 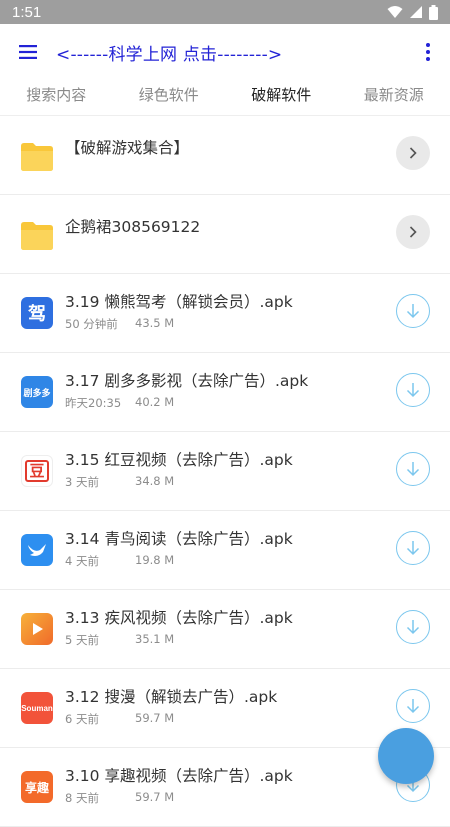 I want to click on app-juduoduo-icon: 剧多多, so click(x=37, y=392).